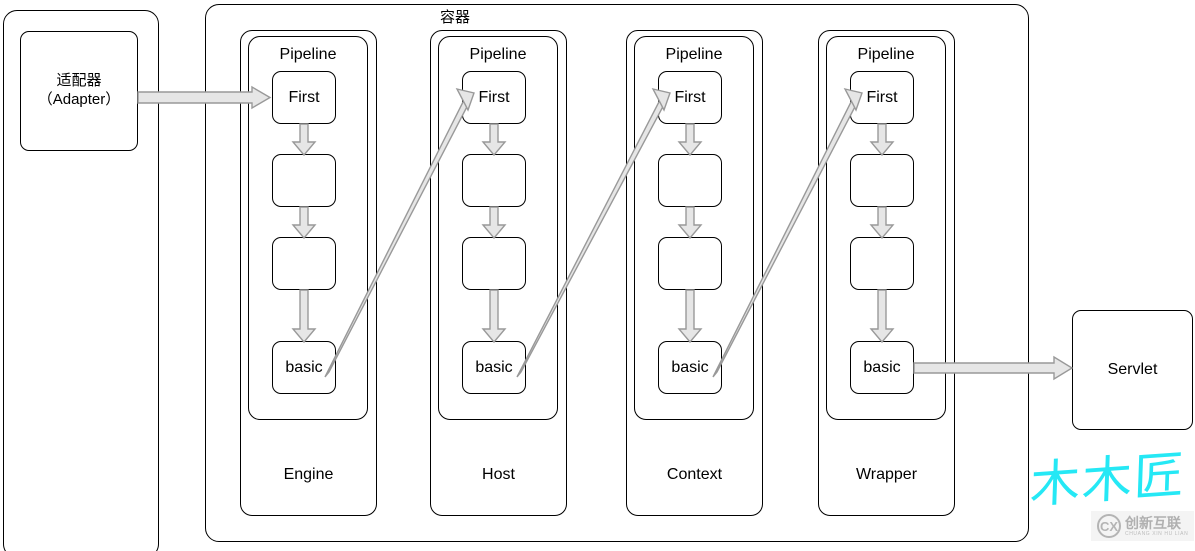  Describe the element at coordinates (694, 54) in the screenshot. I see `pipeline-title-context: Pipeline` at that location.